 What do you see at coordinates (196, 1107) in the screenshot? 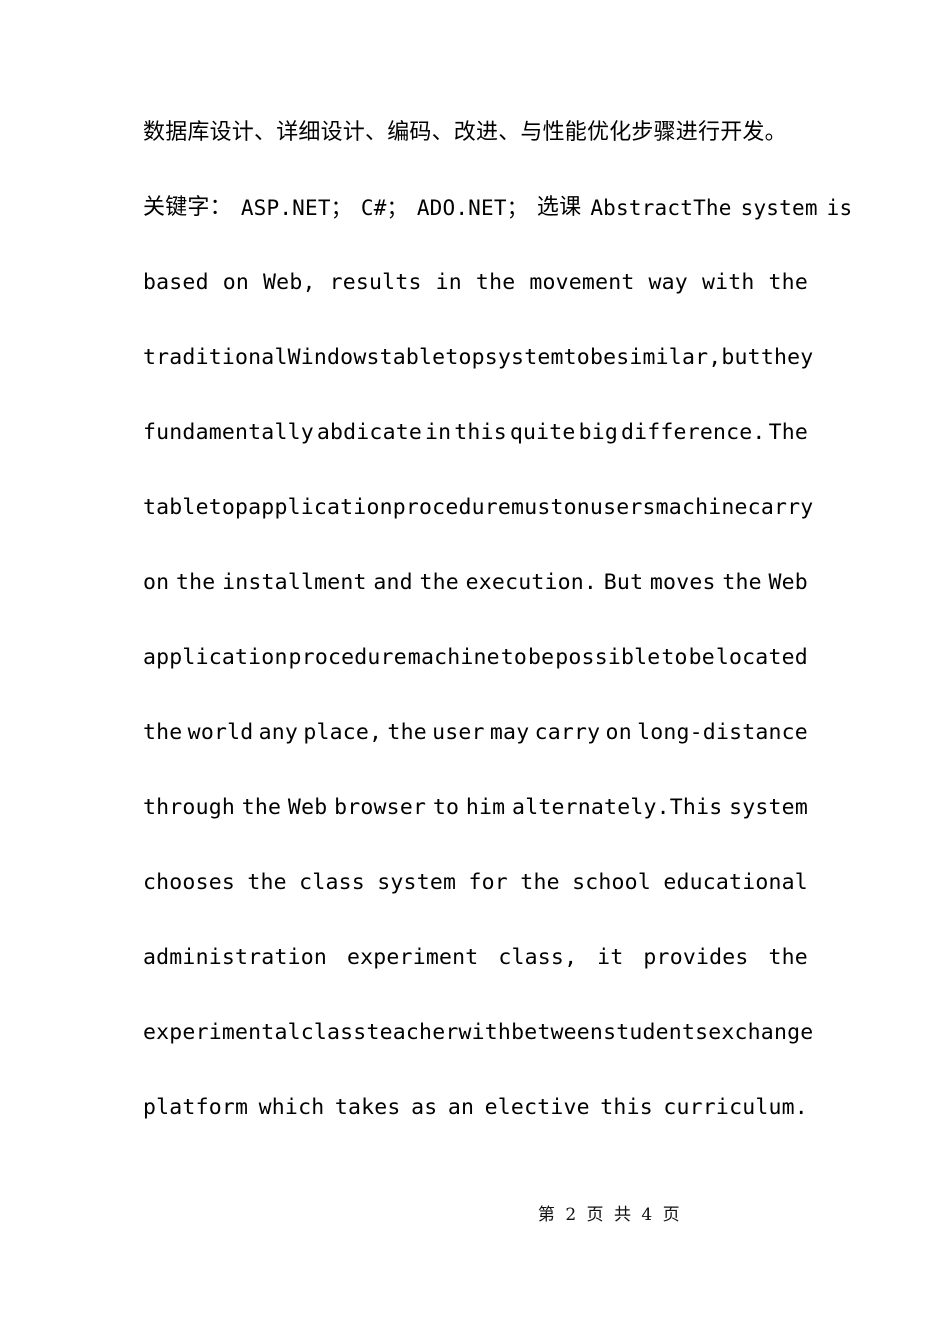
I see `line-word: platform` at bounding box center [196, 1107].